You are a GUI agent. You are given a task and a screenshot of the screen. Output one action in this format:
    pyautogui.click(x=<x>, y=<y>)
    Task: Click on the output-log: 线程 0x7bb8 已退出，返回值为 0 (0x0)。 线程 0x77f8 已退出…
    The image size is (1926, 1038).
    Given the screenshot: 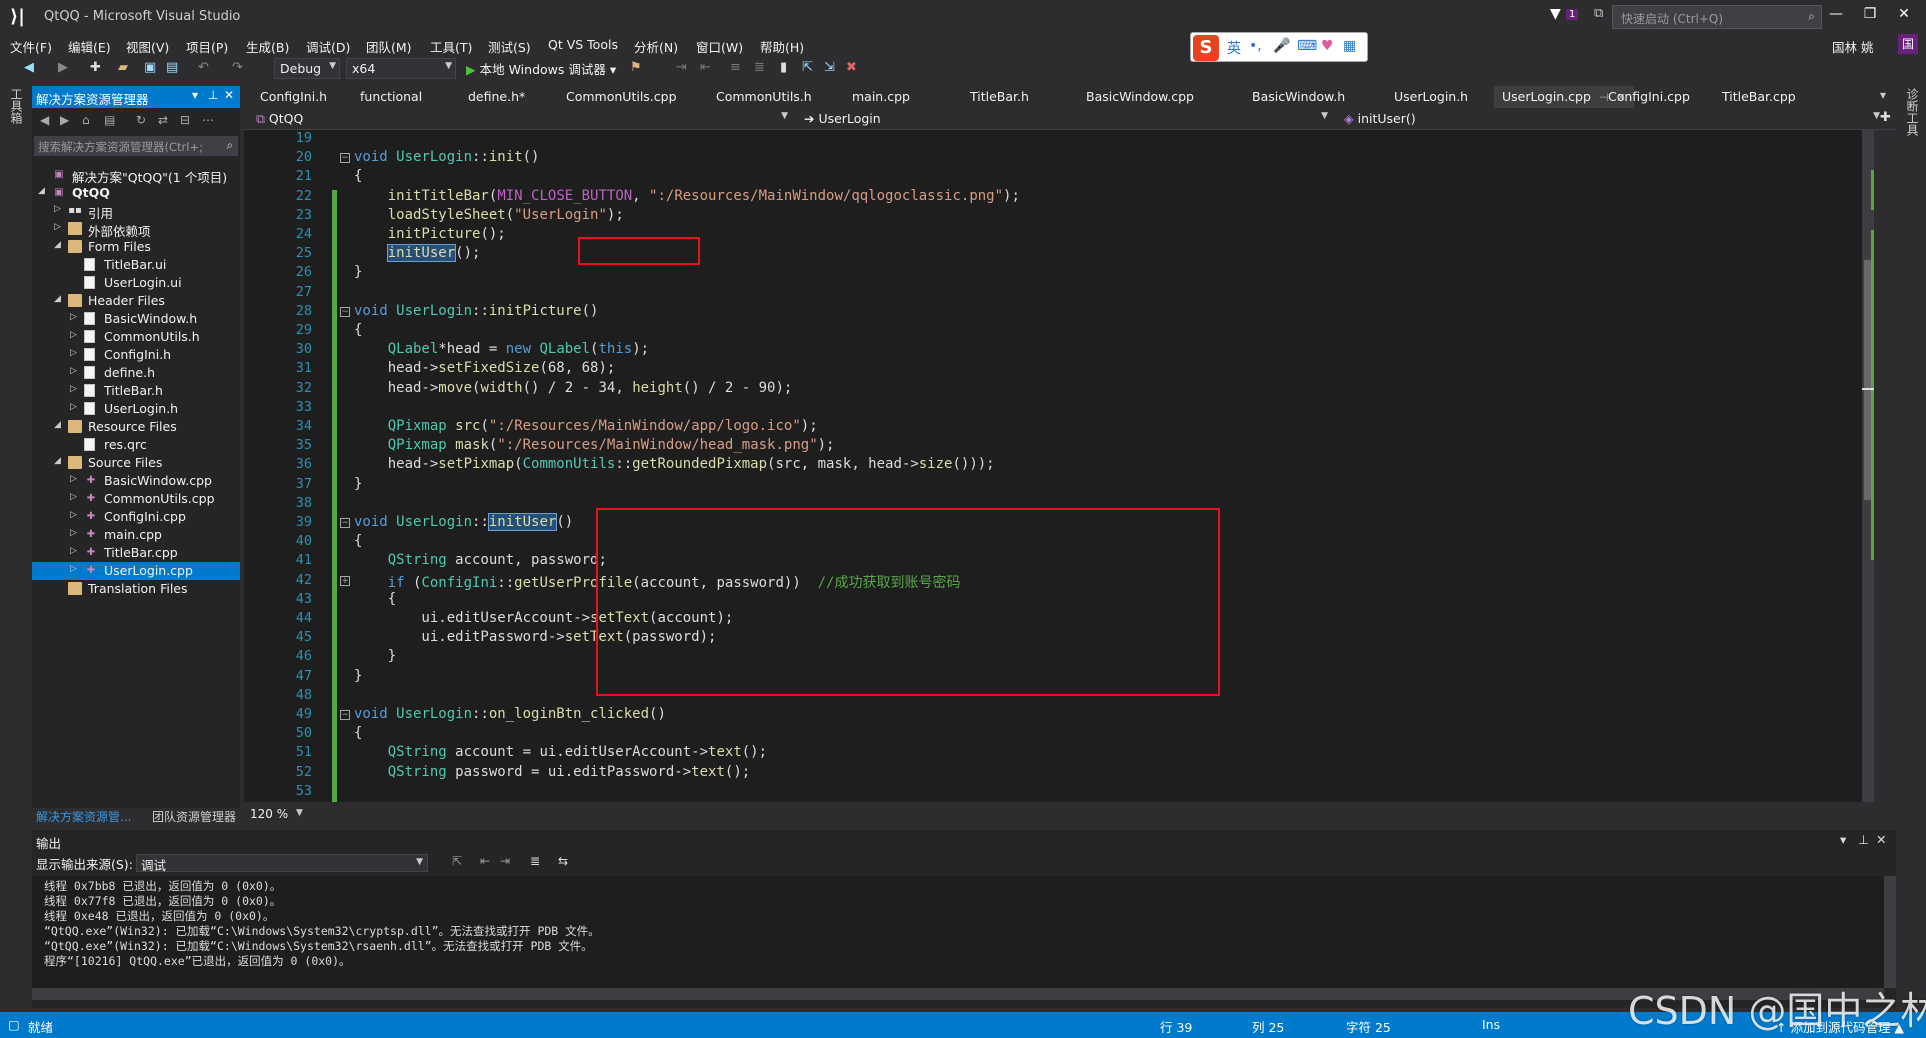 What is the action you would take?
    pyautogui.click(x=958, y=932)
    